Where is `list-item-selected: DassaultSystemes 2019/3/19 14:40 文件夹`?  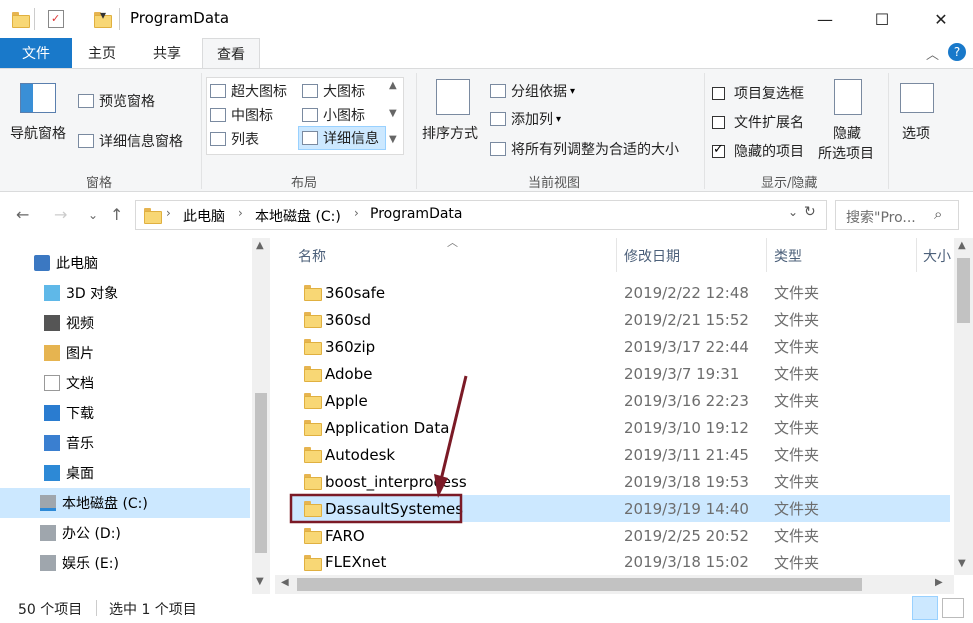
list-item-selected: DassaultSystemes 2019/3/19 14:40 文件夹 is located at coordinates (620, 508).